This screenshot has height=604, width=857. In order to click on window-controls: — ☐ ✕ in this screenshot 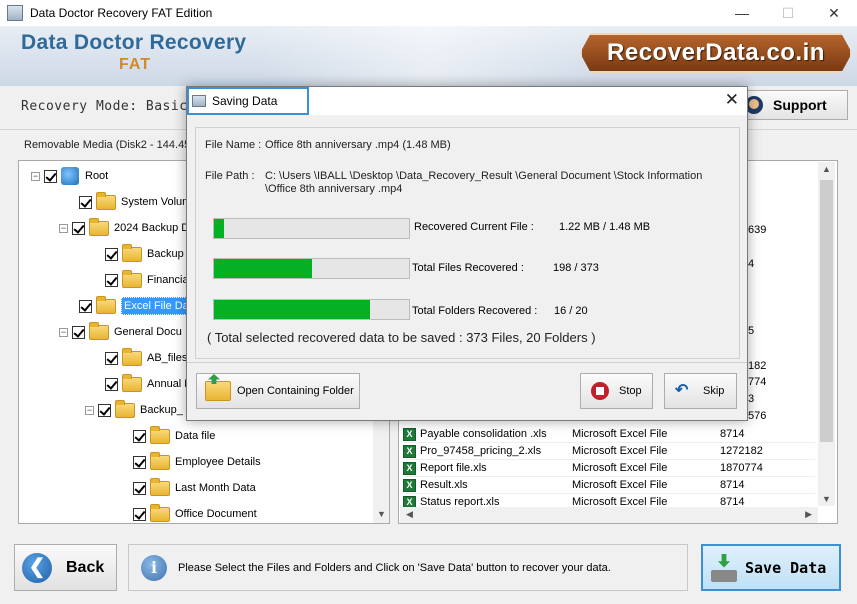, I will do `click(788, 13)`.